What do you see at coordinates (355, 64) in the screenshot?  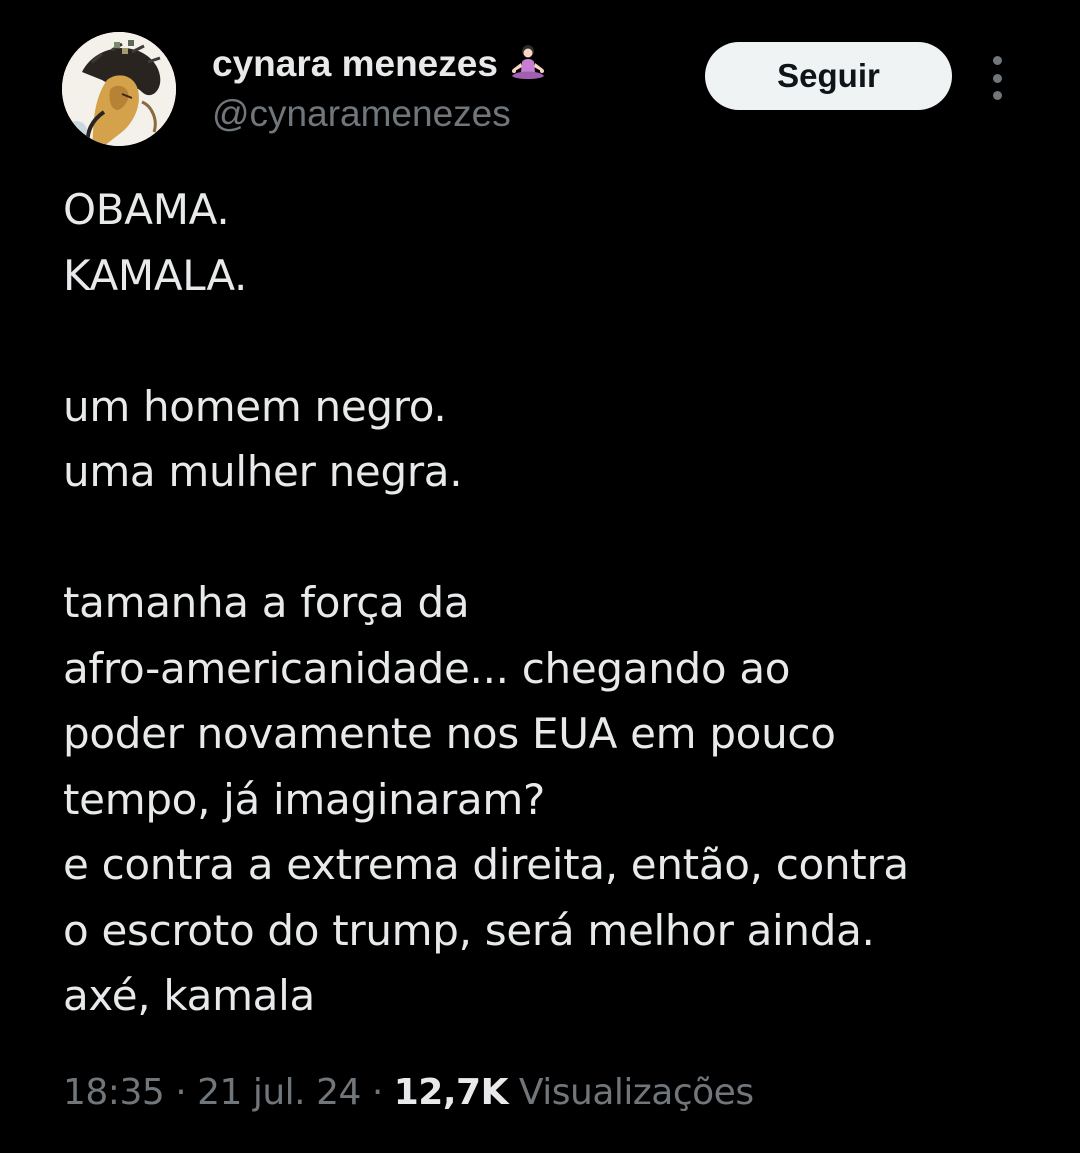 I see `author-display-name: cynara menezes` at bounding box center [355, 64].